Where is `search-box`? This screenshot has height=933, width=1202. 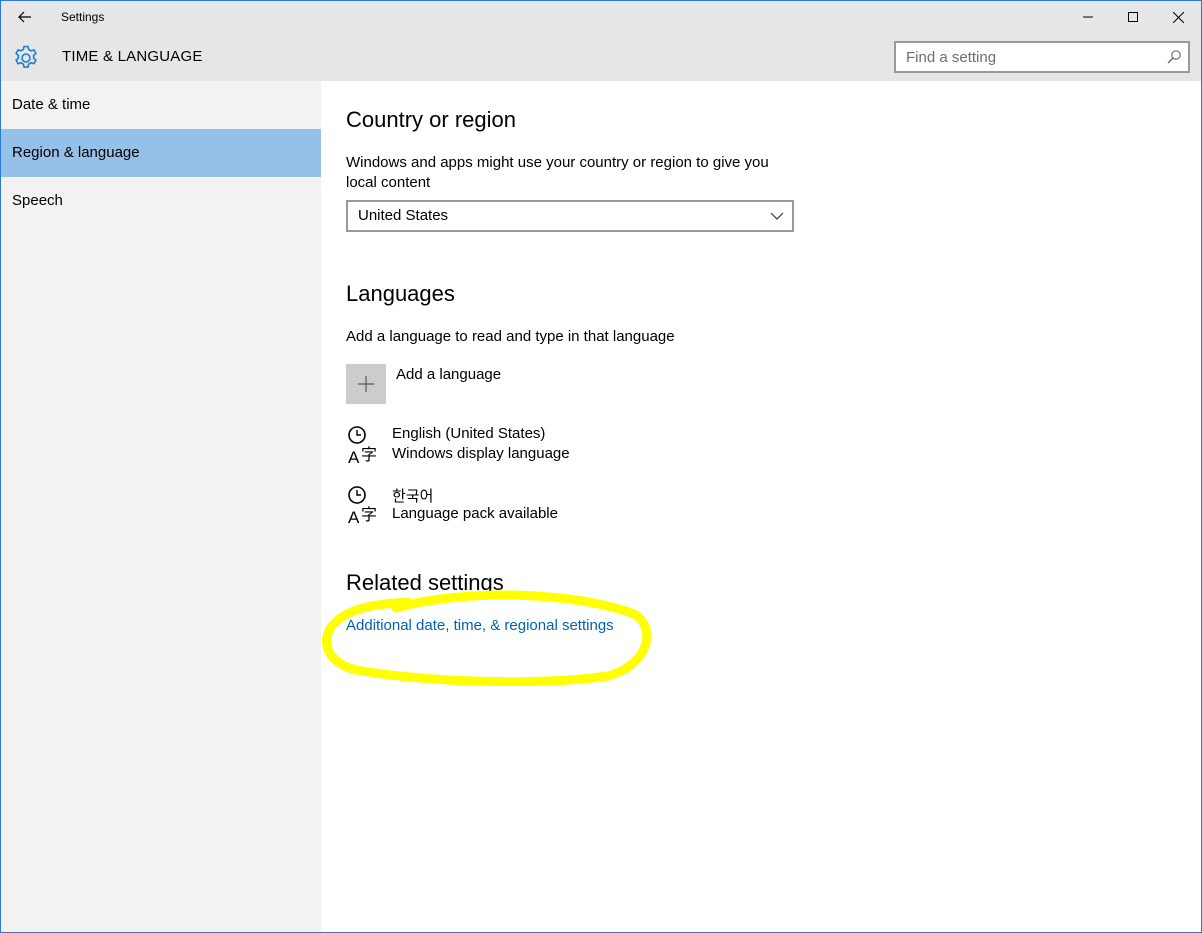 search-box is located at coordinates (1042, 57).